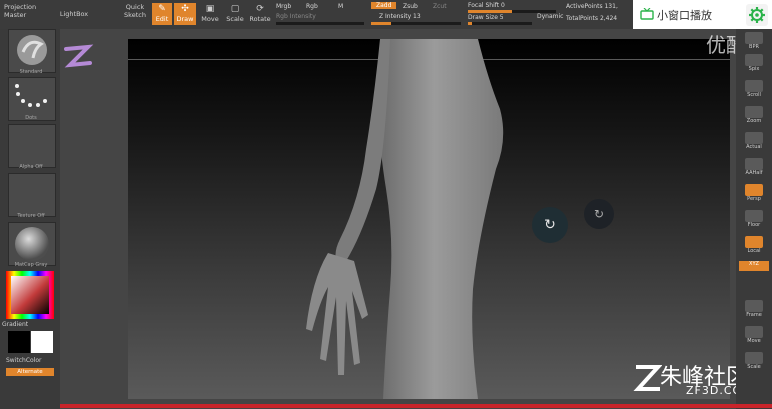  Describe the element at coordinates (754, 60) in the screenshot. I see `spix-icon` at that location.